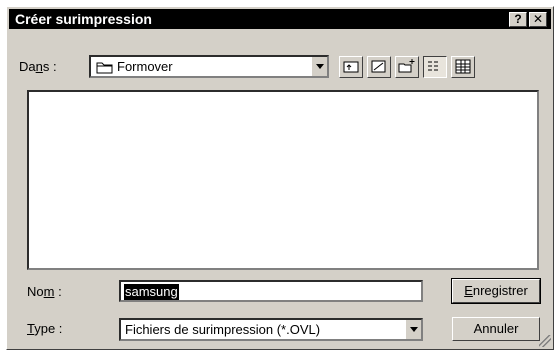 This screenshot has width=557, height=356. What do you see at coordinates (83, 19) in the screenshot?
I see `window-title: Créer surimpression` at bounding box center [83, 19].